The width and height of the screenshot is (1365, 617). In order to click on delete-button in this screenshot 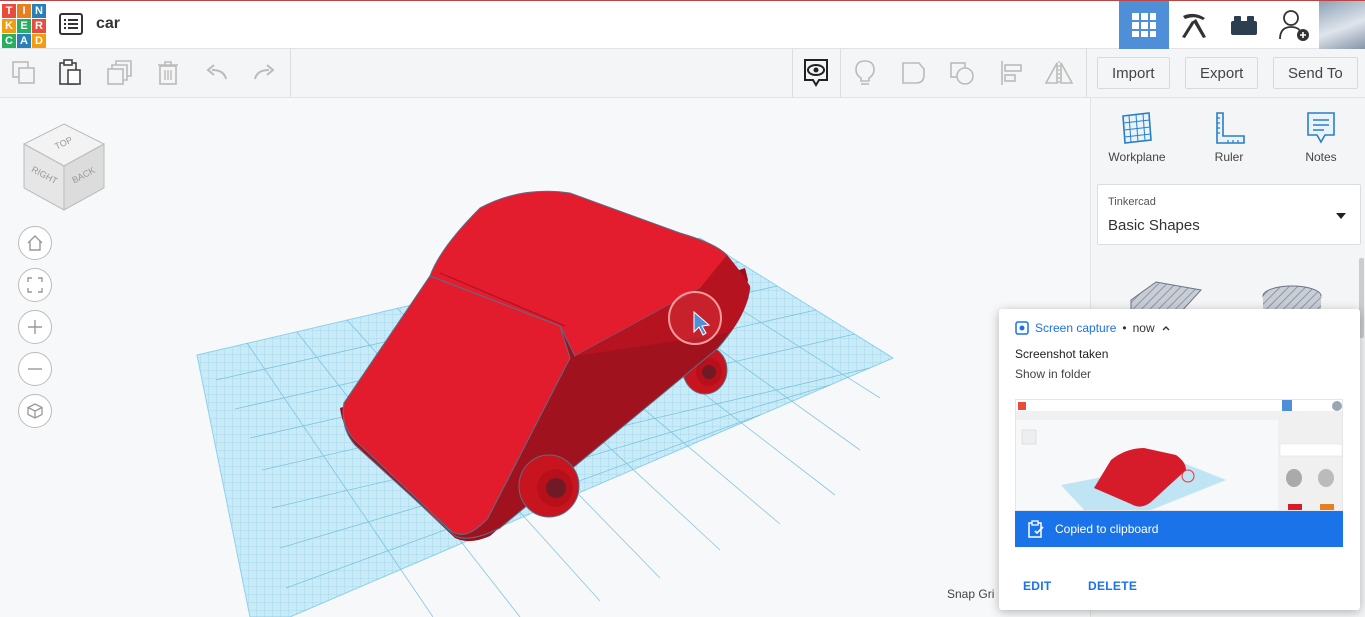, I will do `click(168, 73)`.